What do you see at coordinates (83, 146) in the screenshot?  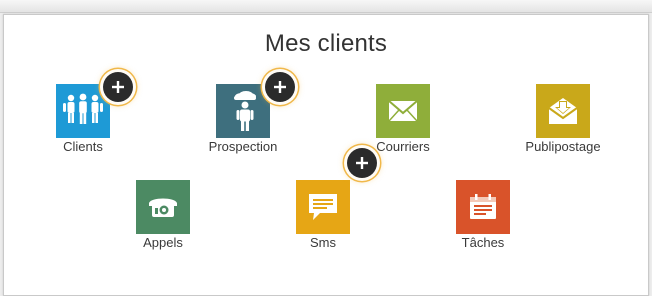 I see `tile-label-clients: Clients` at bounding box center [83, 146].